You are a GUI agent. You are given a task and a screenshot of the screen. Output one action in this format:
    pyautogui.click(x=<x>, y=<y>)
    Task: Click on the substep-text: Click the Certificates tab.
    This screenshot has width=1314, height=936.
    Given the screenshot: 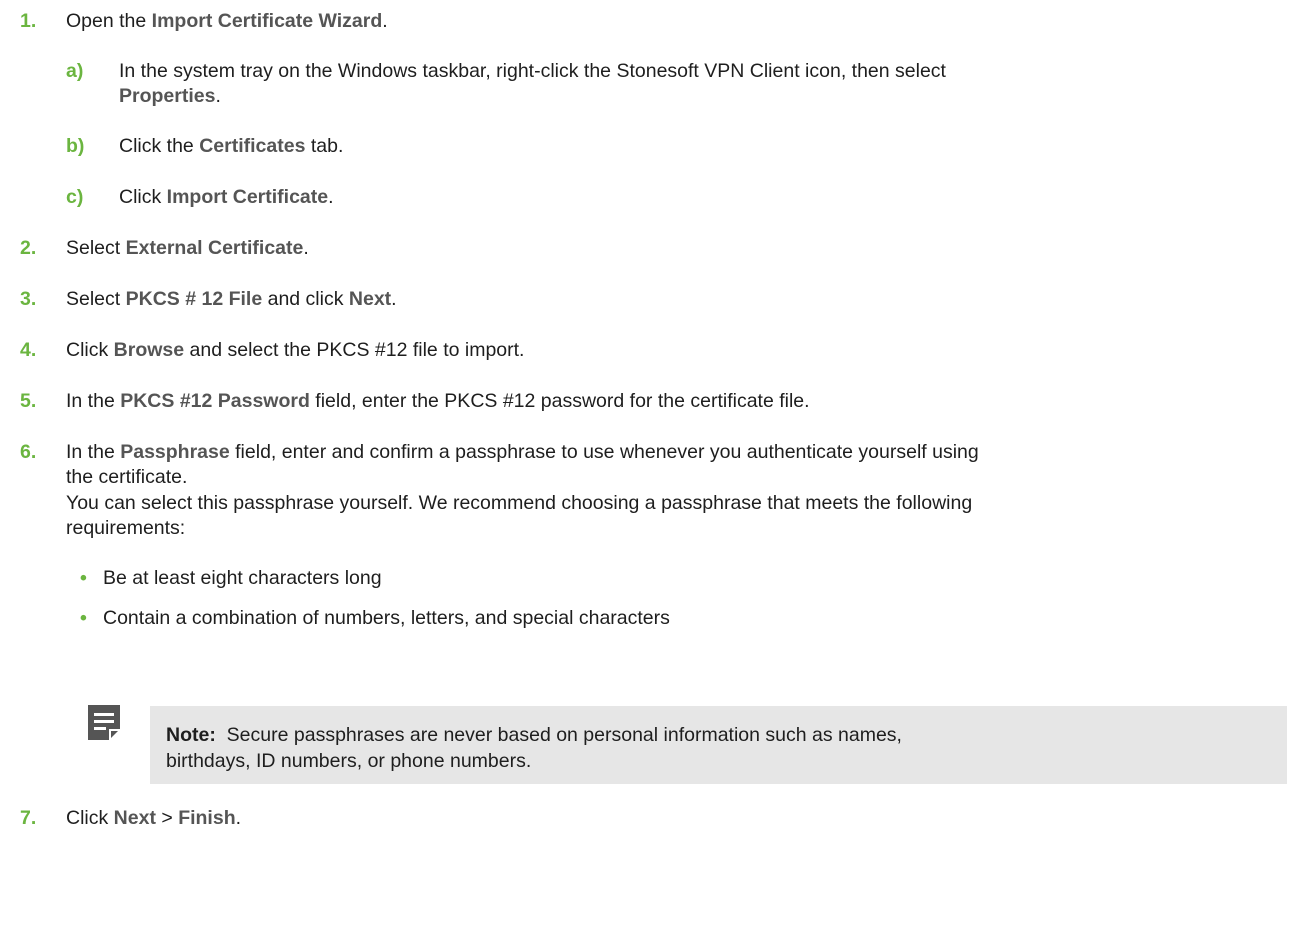 What is the action you would take?
    pyautogui.click(x=231, y=146)
    